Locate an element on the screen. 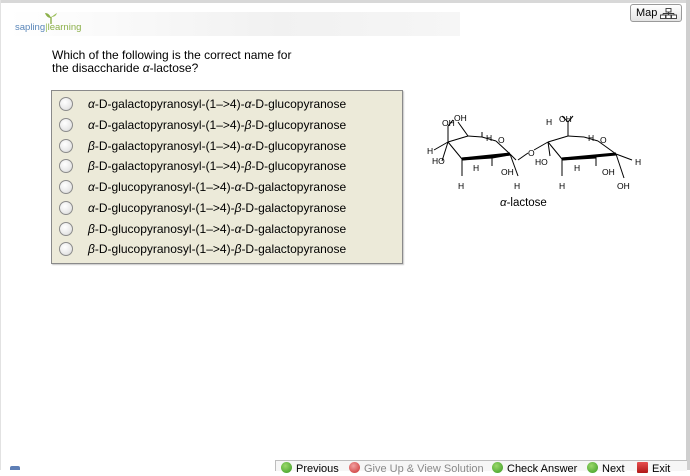 The image size is (690, 476). check-answer-button: Check Answer is located at coordinates (534, 469).